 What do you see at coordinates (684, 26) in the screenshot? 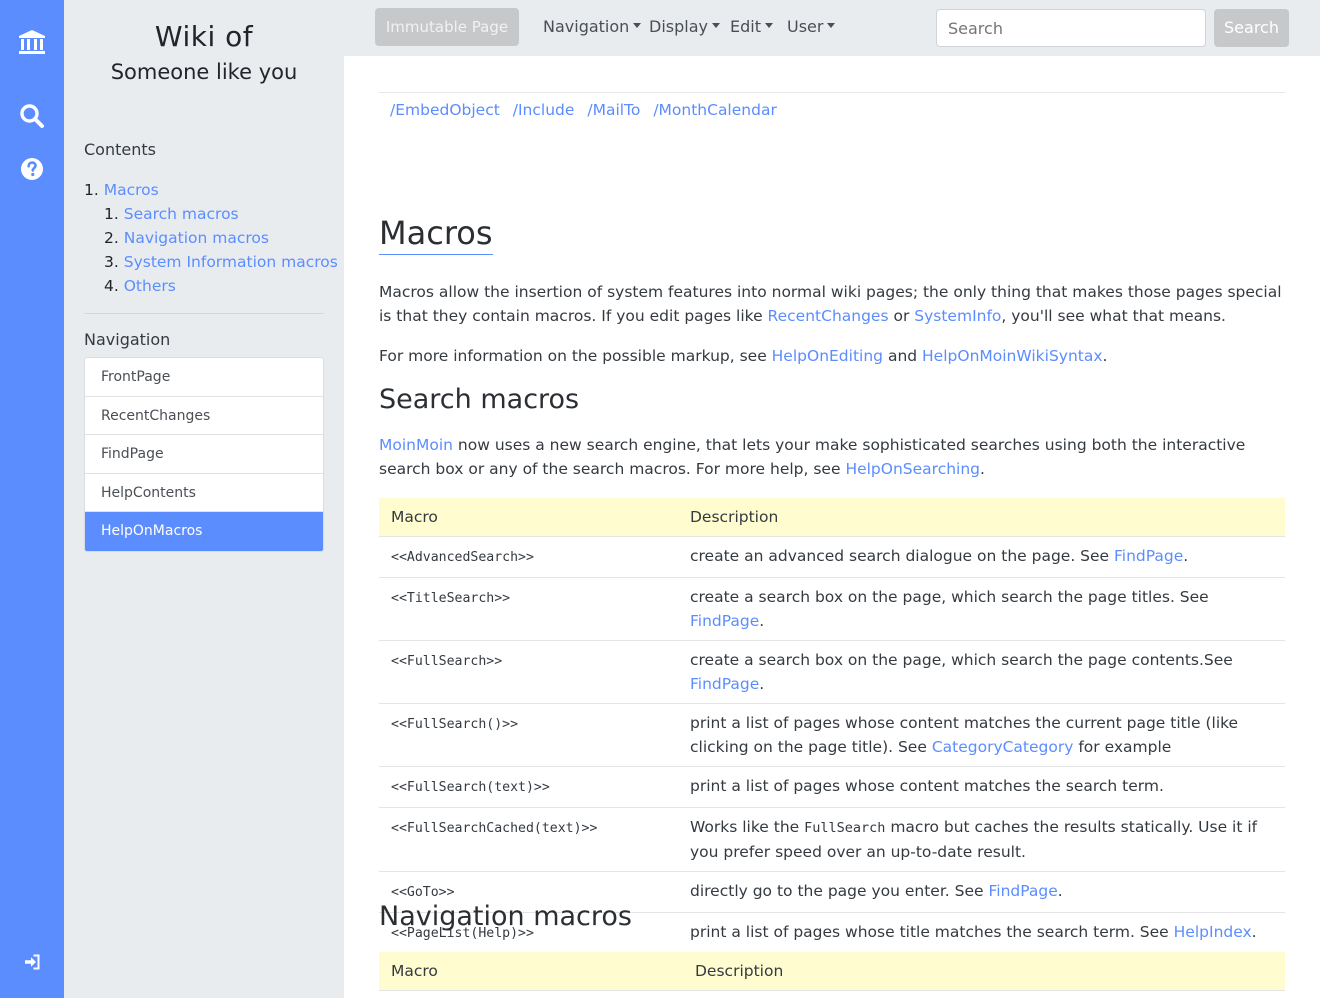
I see `display-menu: Display` at bounding box center [684, 26].